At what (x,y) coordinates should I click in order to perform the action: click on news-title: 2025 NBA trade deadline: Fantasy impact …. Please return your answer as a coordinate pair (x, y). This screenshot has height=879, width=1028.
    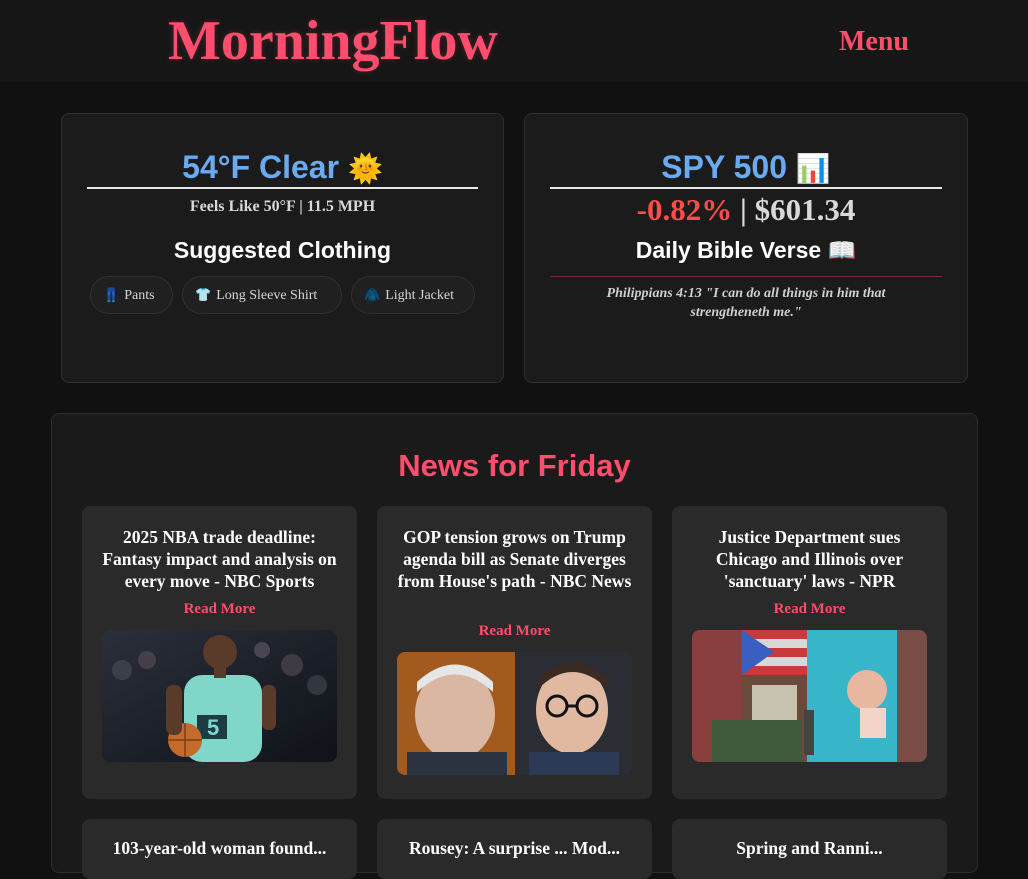
    Looking at the image, I should click on (219, 559).